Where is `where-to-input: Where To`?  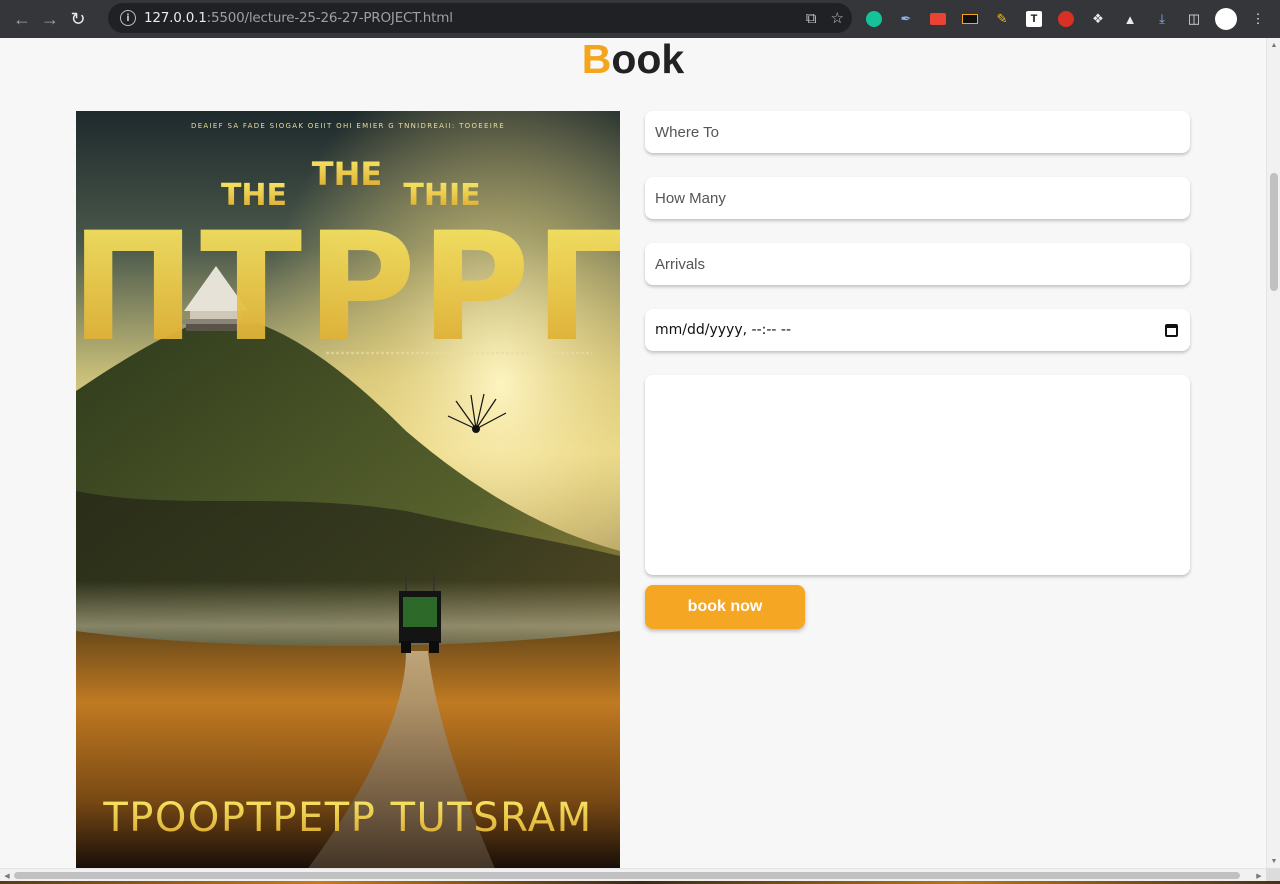 where-to-input: Where To is located at coordinates (917, 132).